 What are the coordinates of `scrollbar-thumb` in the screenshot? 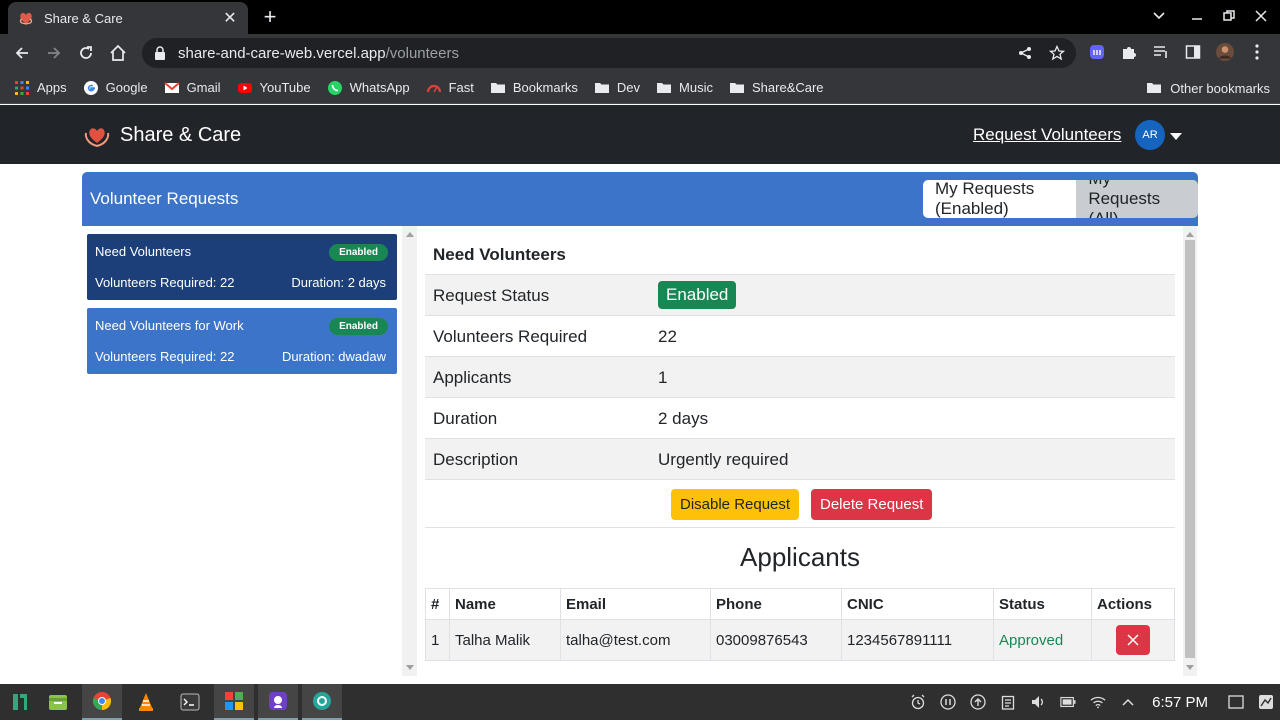 It's located at (1190, 449).